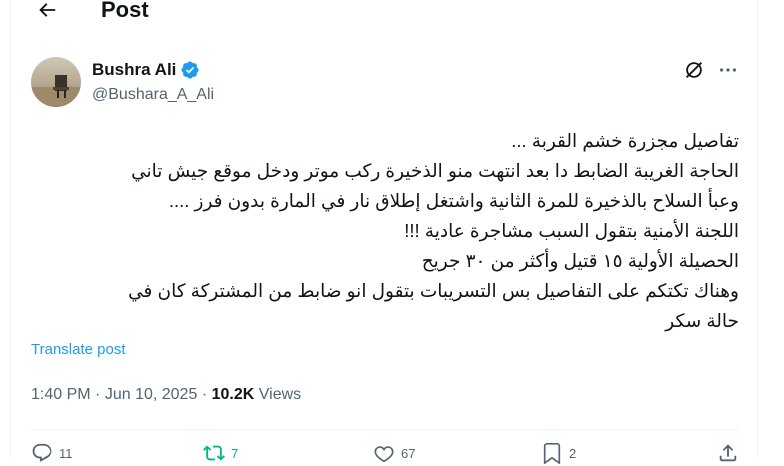  I want to click on verified-badge-icon, so click(190, 70).